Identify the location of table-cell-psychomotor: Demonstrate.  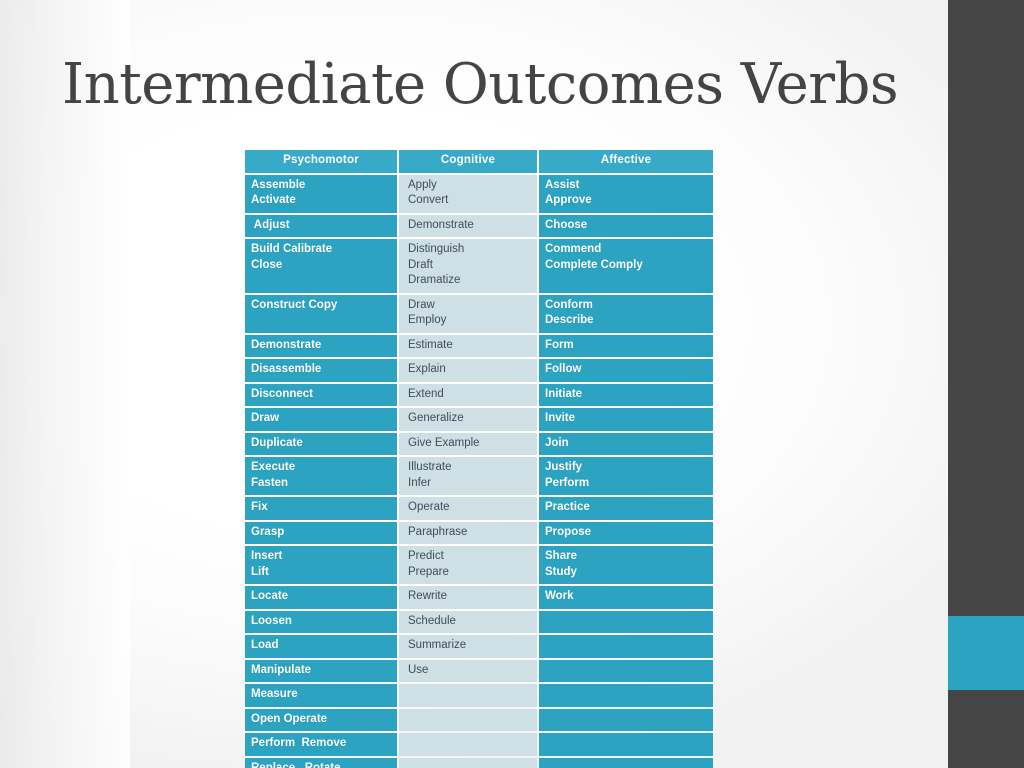
(321, 345).